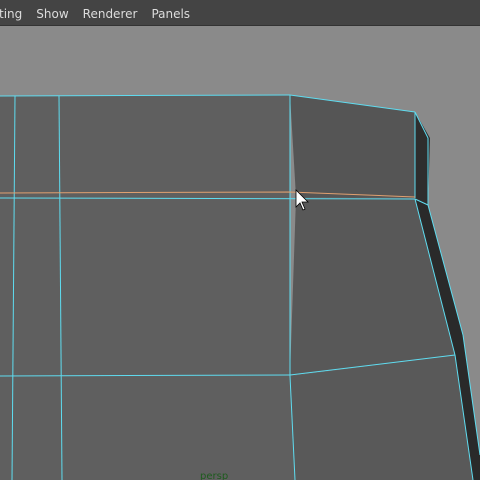 The image size is (480, 480). Describe the element at coordinates (170, 14) in the screenshot. I see `menu-panels: Panels` at that location.